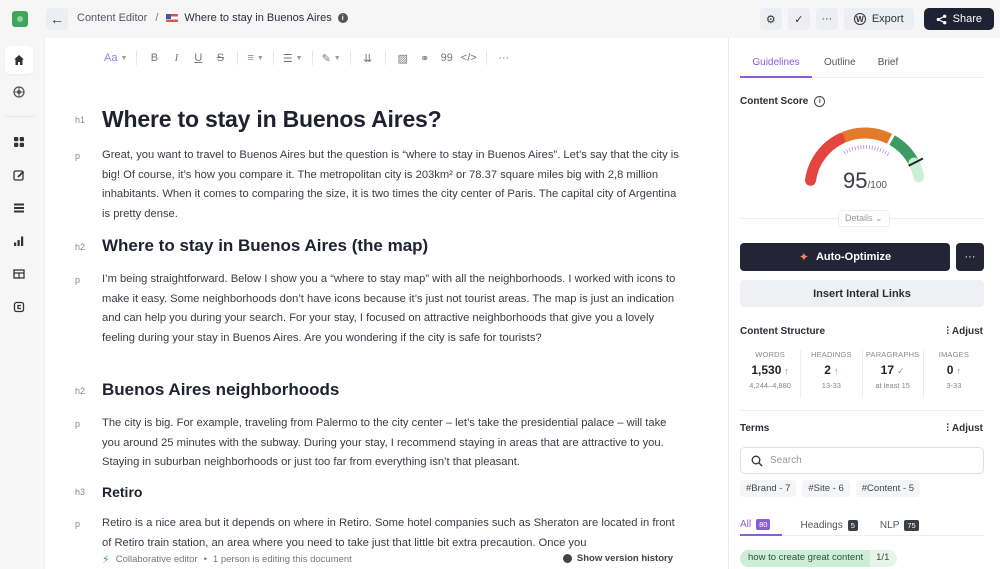 The width and height of the screenshot is (1000, 569). Describe the element at coordinates (954, 370) in the screenshot. I see `stat-value: 0 ↑` at that location.